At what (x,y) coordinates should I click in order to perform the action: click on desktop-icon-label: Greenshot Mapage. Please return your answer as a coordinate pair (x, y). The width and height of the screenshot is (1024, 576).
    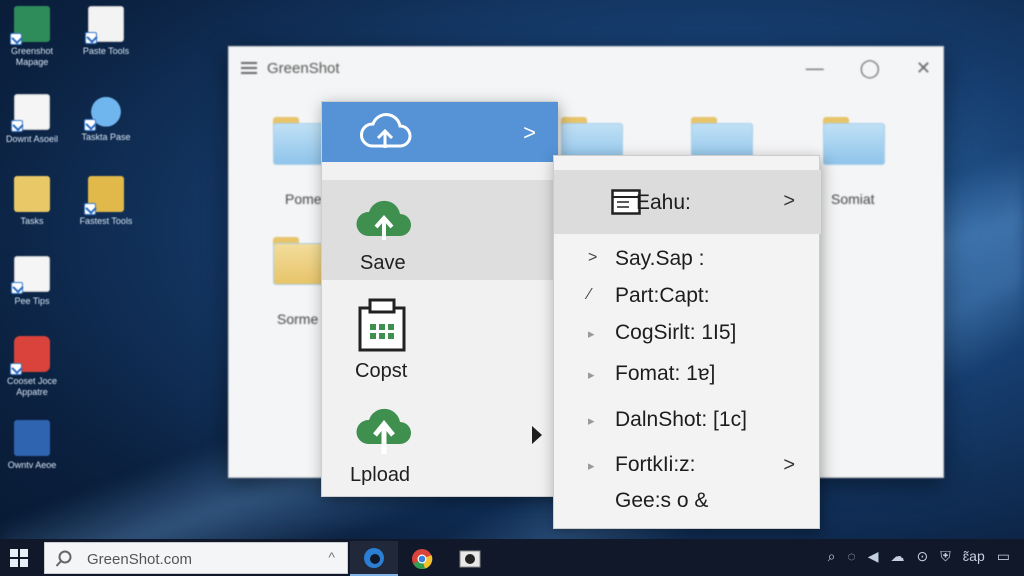
    Looking at the image, I should click on (32, 56).